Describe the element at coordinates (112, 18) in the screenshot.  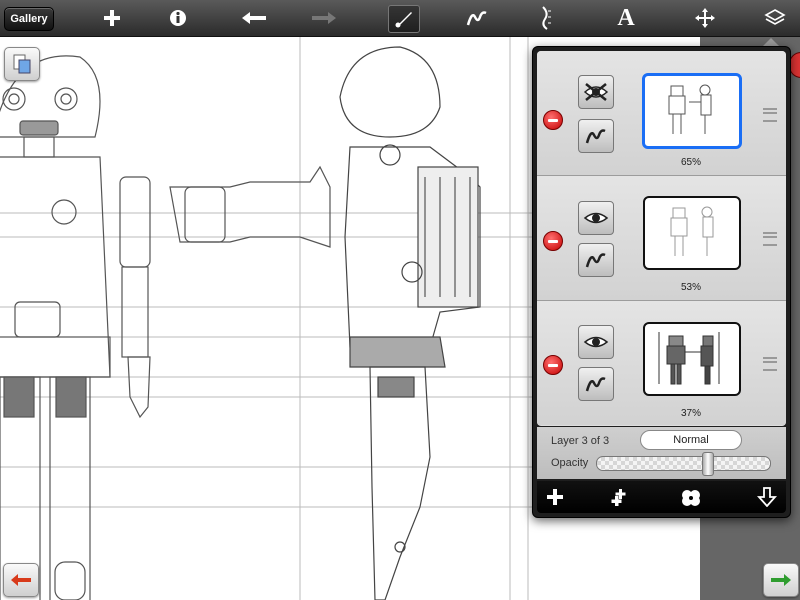
I see `plus-icon` at that location.